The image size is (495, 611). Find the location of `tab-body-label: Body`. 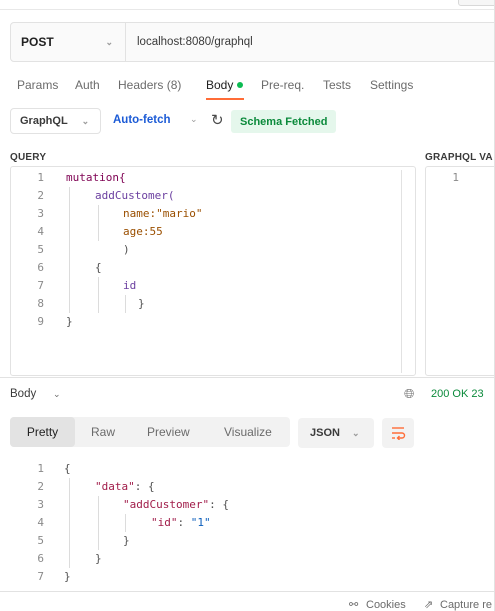

tab-body-label: Body is located at coordinates (220, 85).